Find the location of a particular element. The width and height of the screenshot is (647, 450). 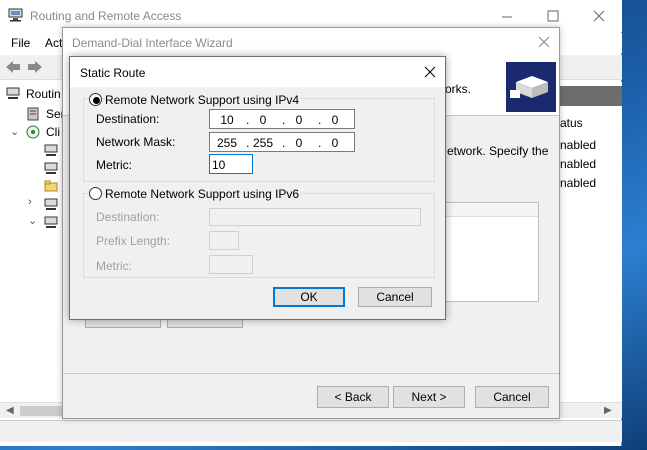

ipv4-radio-label: Remote Network Support using IPv4 is located at coordinates (203, 100).